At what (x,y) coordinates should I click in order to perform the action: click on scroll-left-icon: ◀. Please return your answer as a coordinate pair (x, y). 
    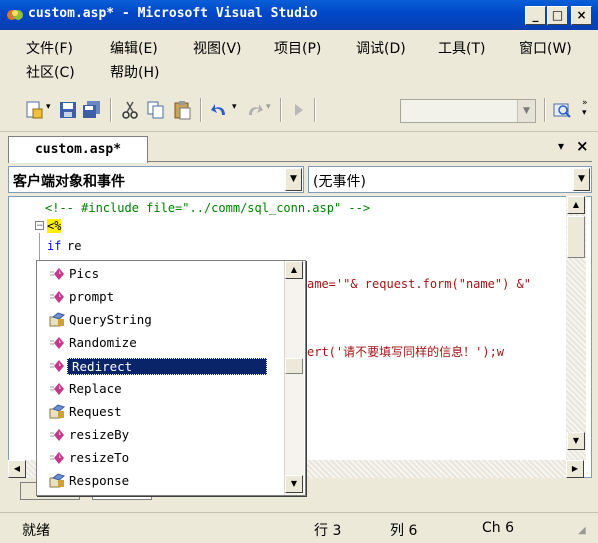
    Looking at the image, I should click on (17, 469).